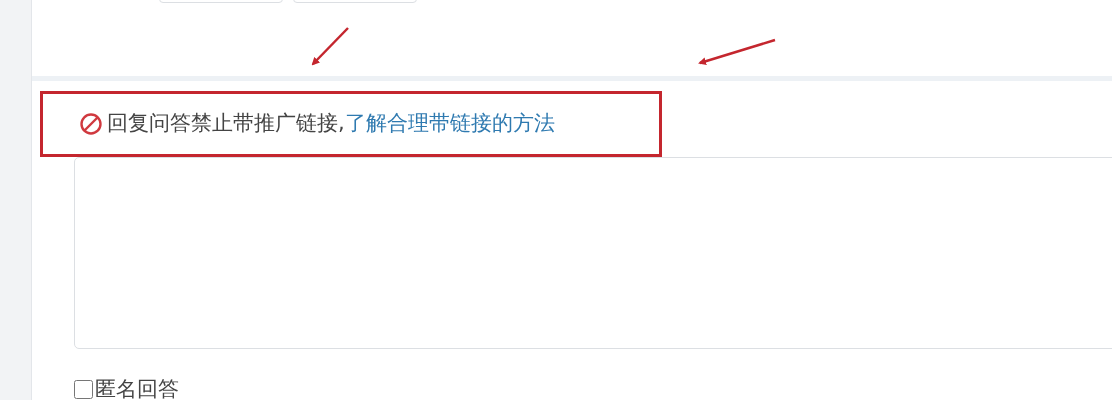 This screenshot has height=400, width=1112. I want to click on arrow, so click(330, 46).